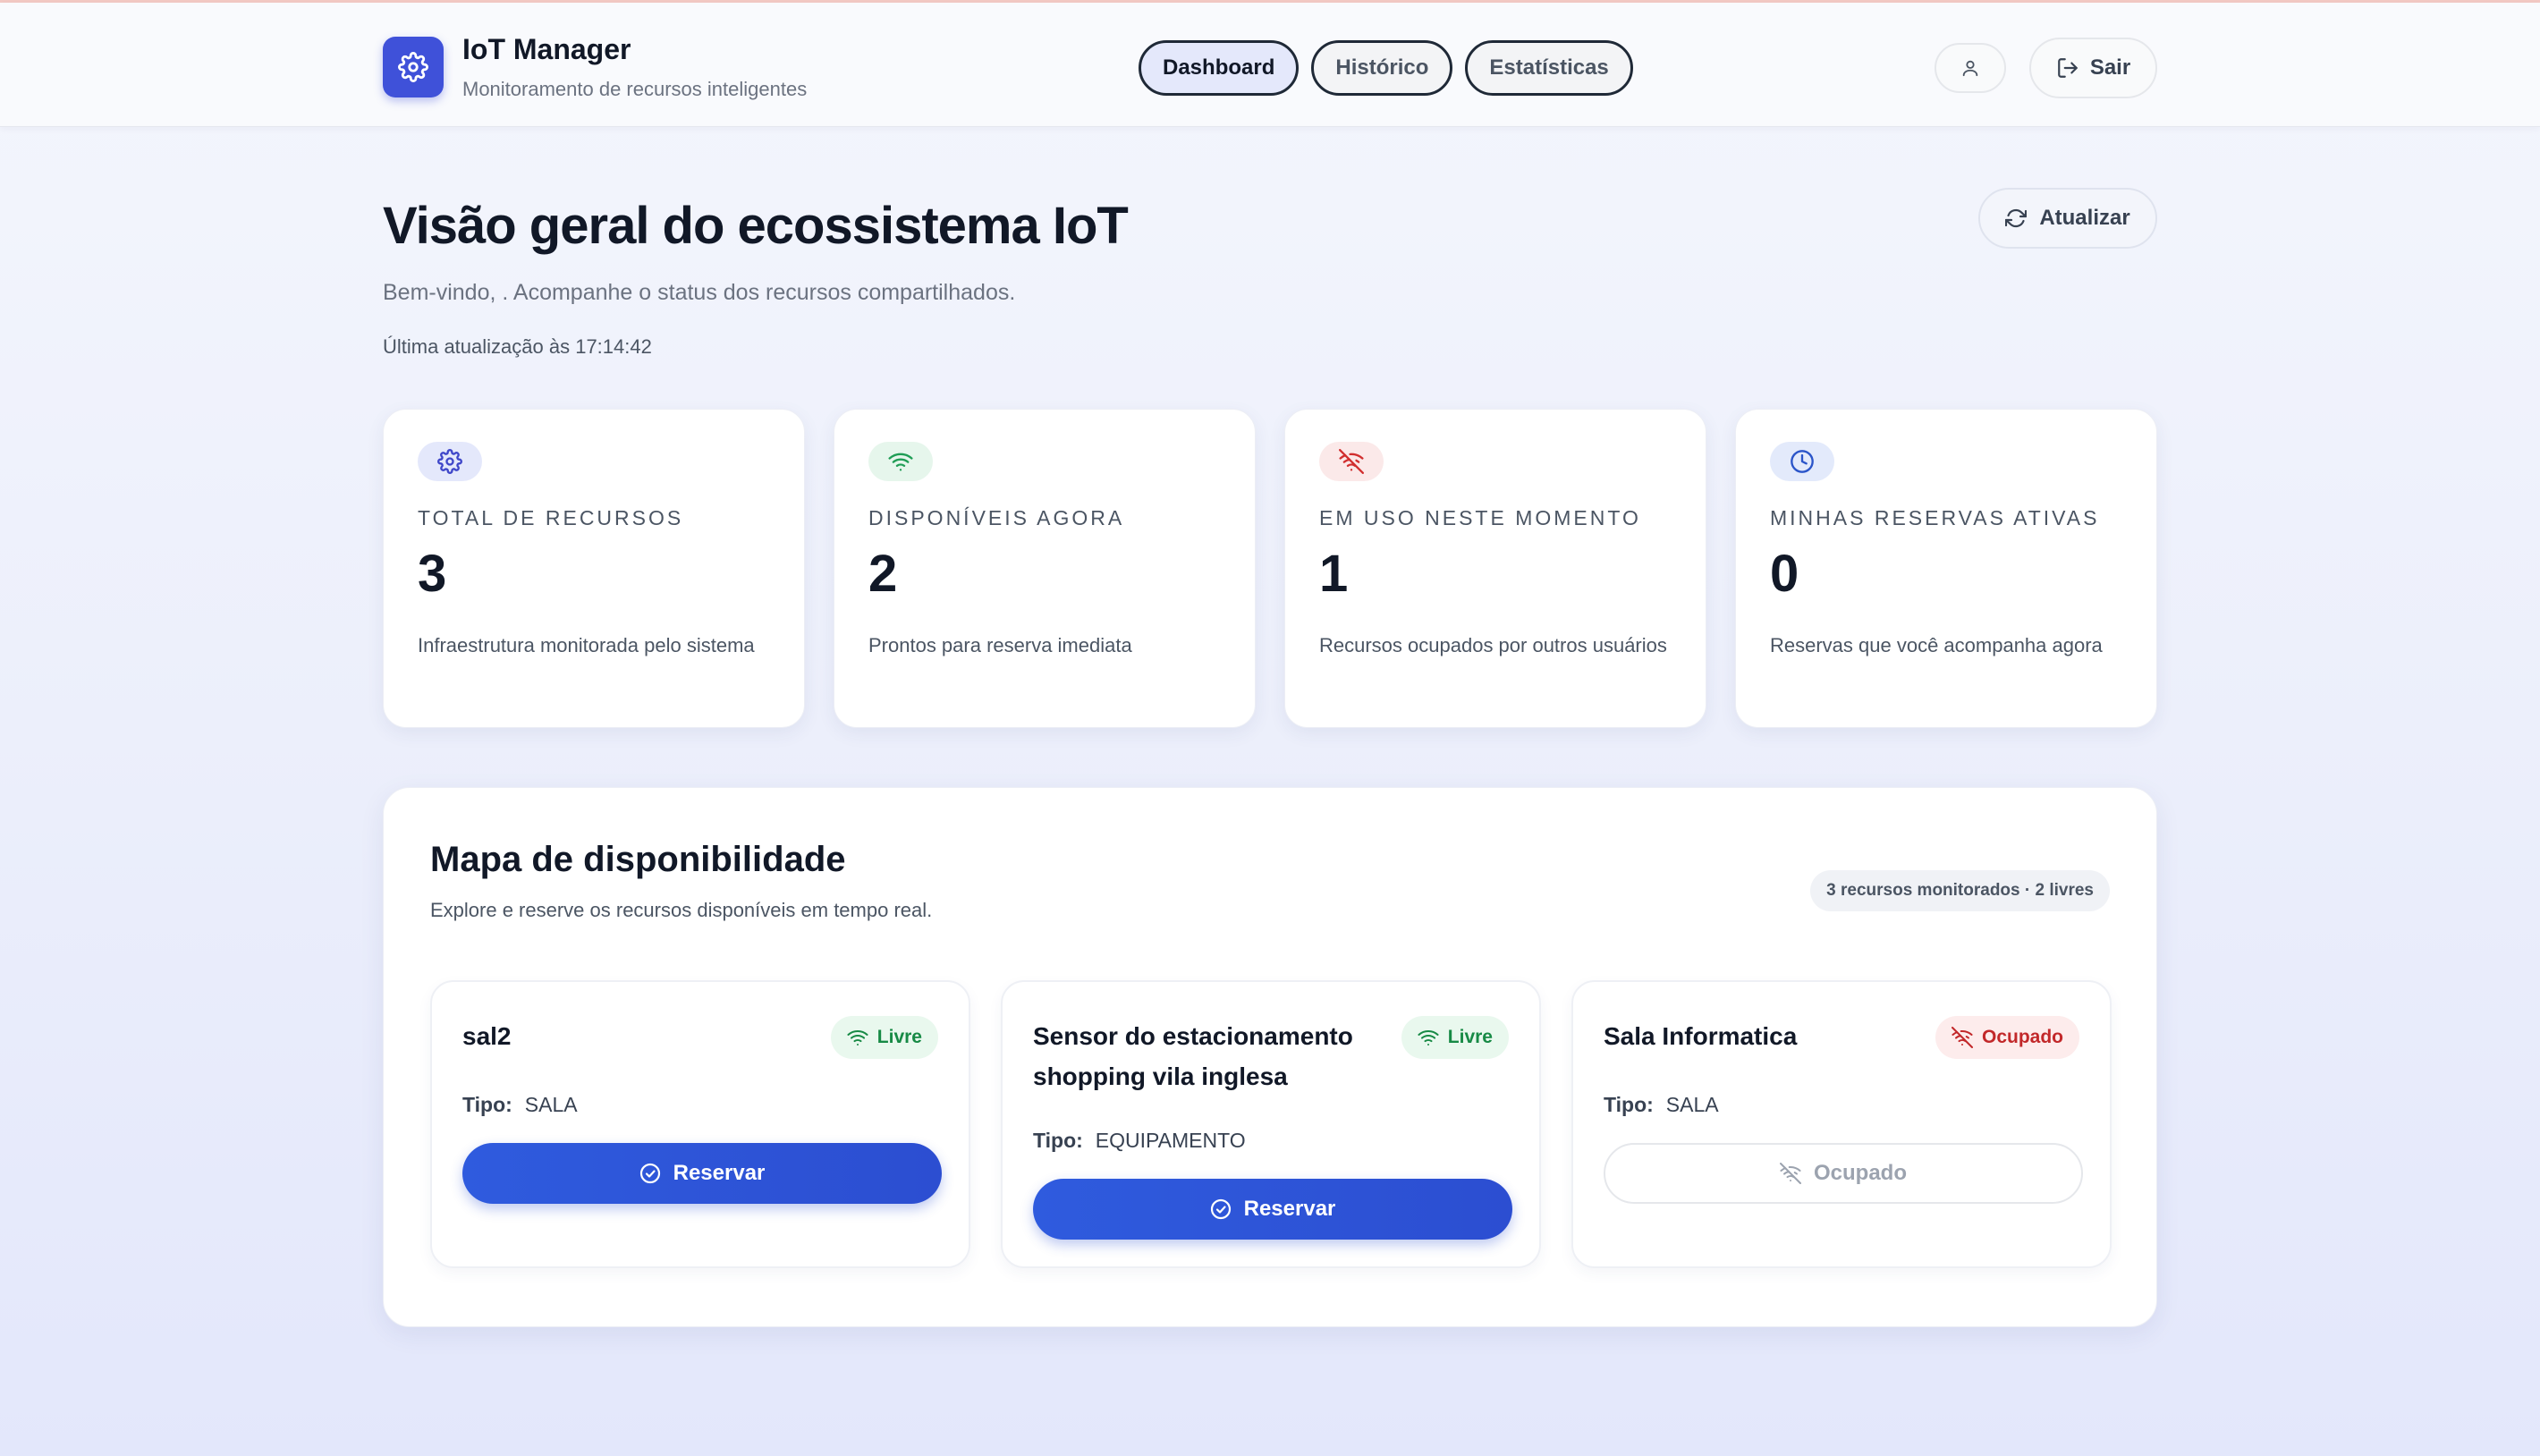 The image size is (2540, 1456). I want to click on resources-count-badge: 3 recursos monitorados · 2 livres, so click(1960, 890).